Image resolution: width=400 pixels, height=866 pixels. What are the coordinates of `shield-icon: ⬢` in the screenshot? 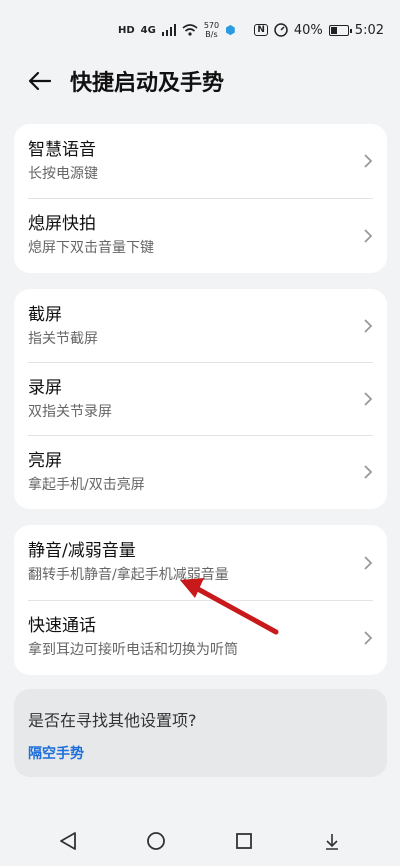 It's located at (230, 30).